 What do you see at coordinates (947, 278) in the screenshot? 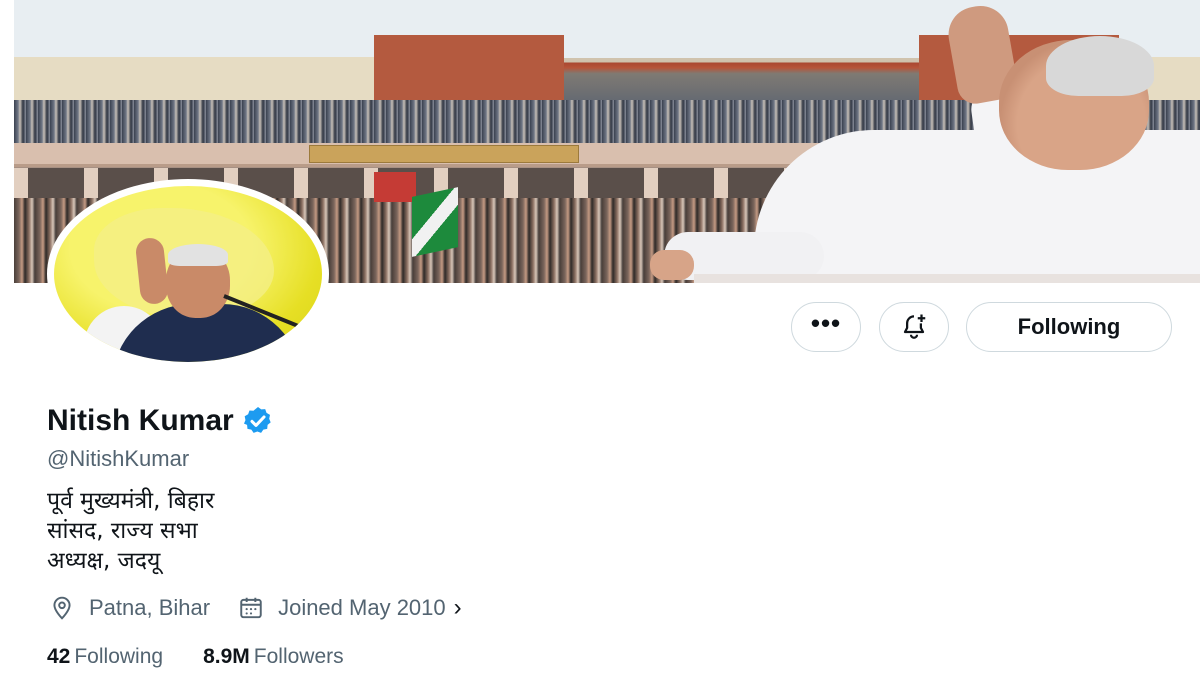
I see `banner-railing` at bounding box center [947, 278].